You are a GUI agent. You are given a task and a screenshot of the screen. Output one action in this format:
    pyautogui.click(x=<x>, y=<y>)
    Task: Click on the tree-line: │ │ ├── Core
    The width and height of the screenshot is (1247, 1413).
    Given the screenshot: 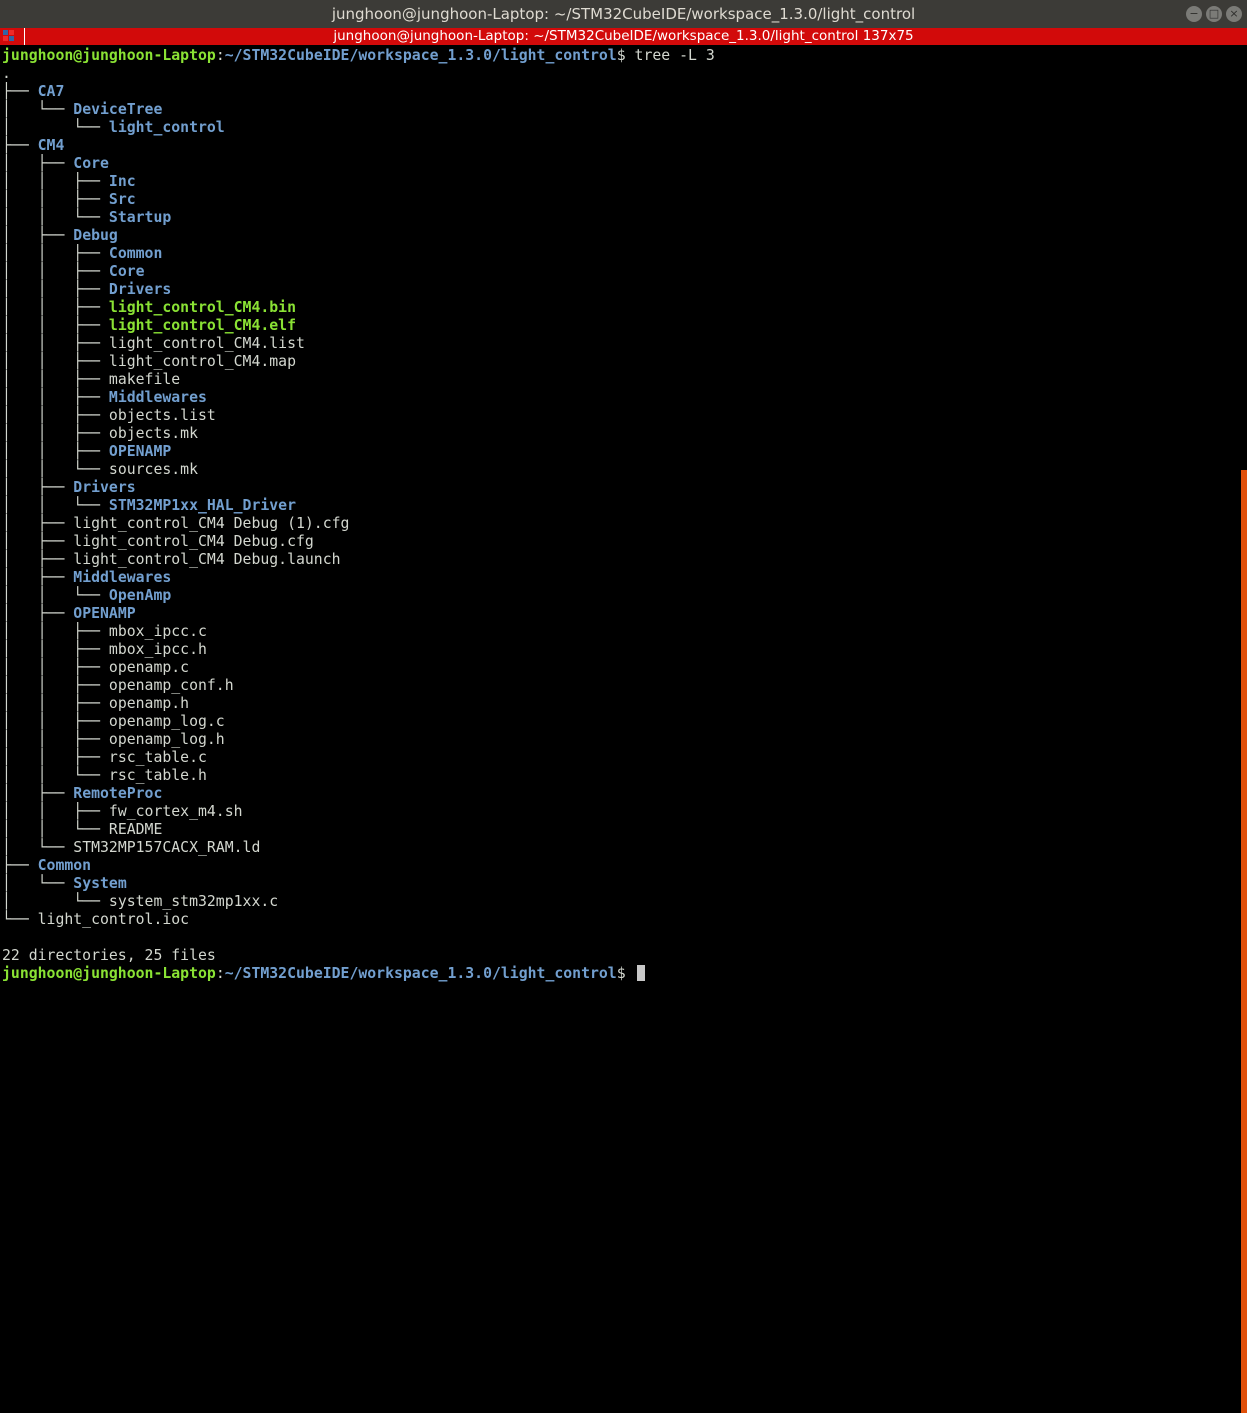 What is the action you would take?
    pyautogui.click(x=620, y=272)
    